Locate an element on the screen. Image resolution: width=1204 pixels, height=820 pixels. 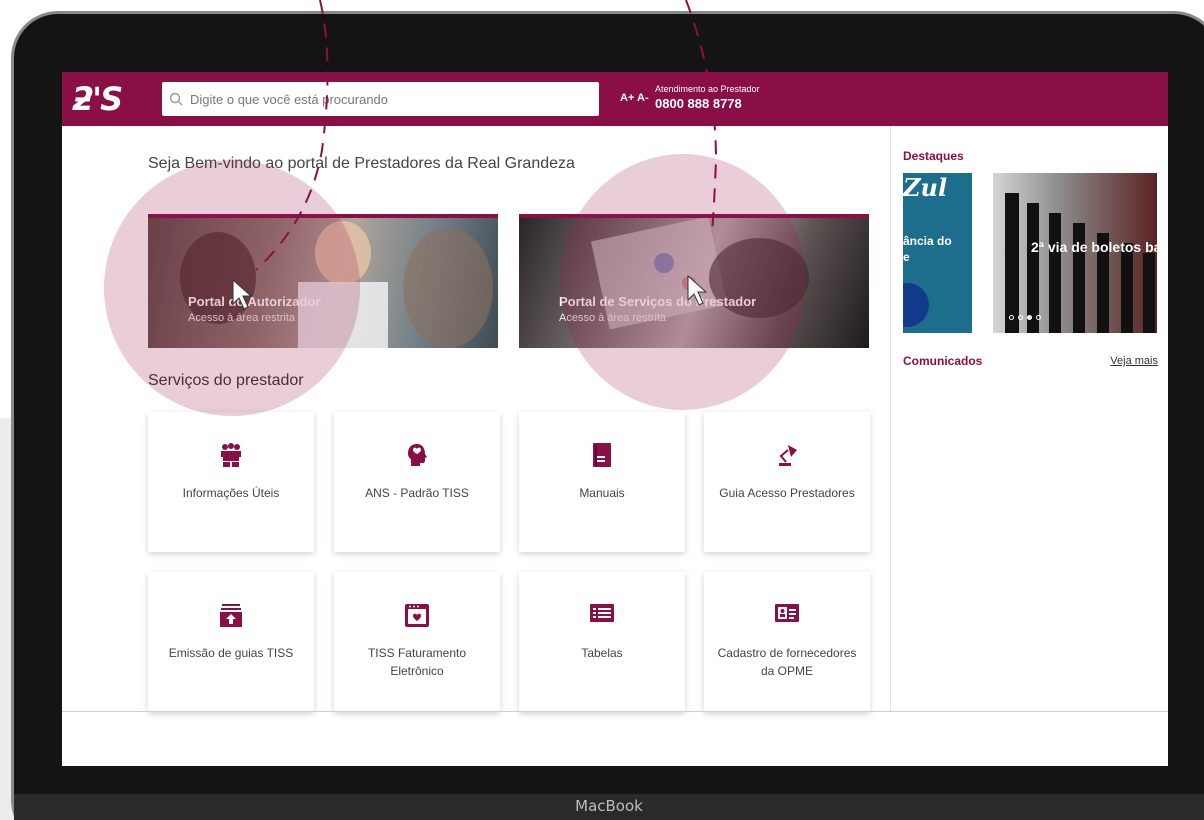
head-heart-icon is located at coordinates (417, 455).